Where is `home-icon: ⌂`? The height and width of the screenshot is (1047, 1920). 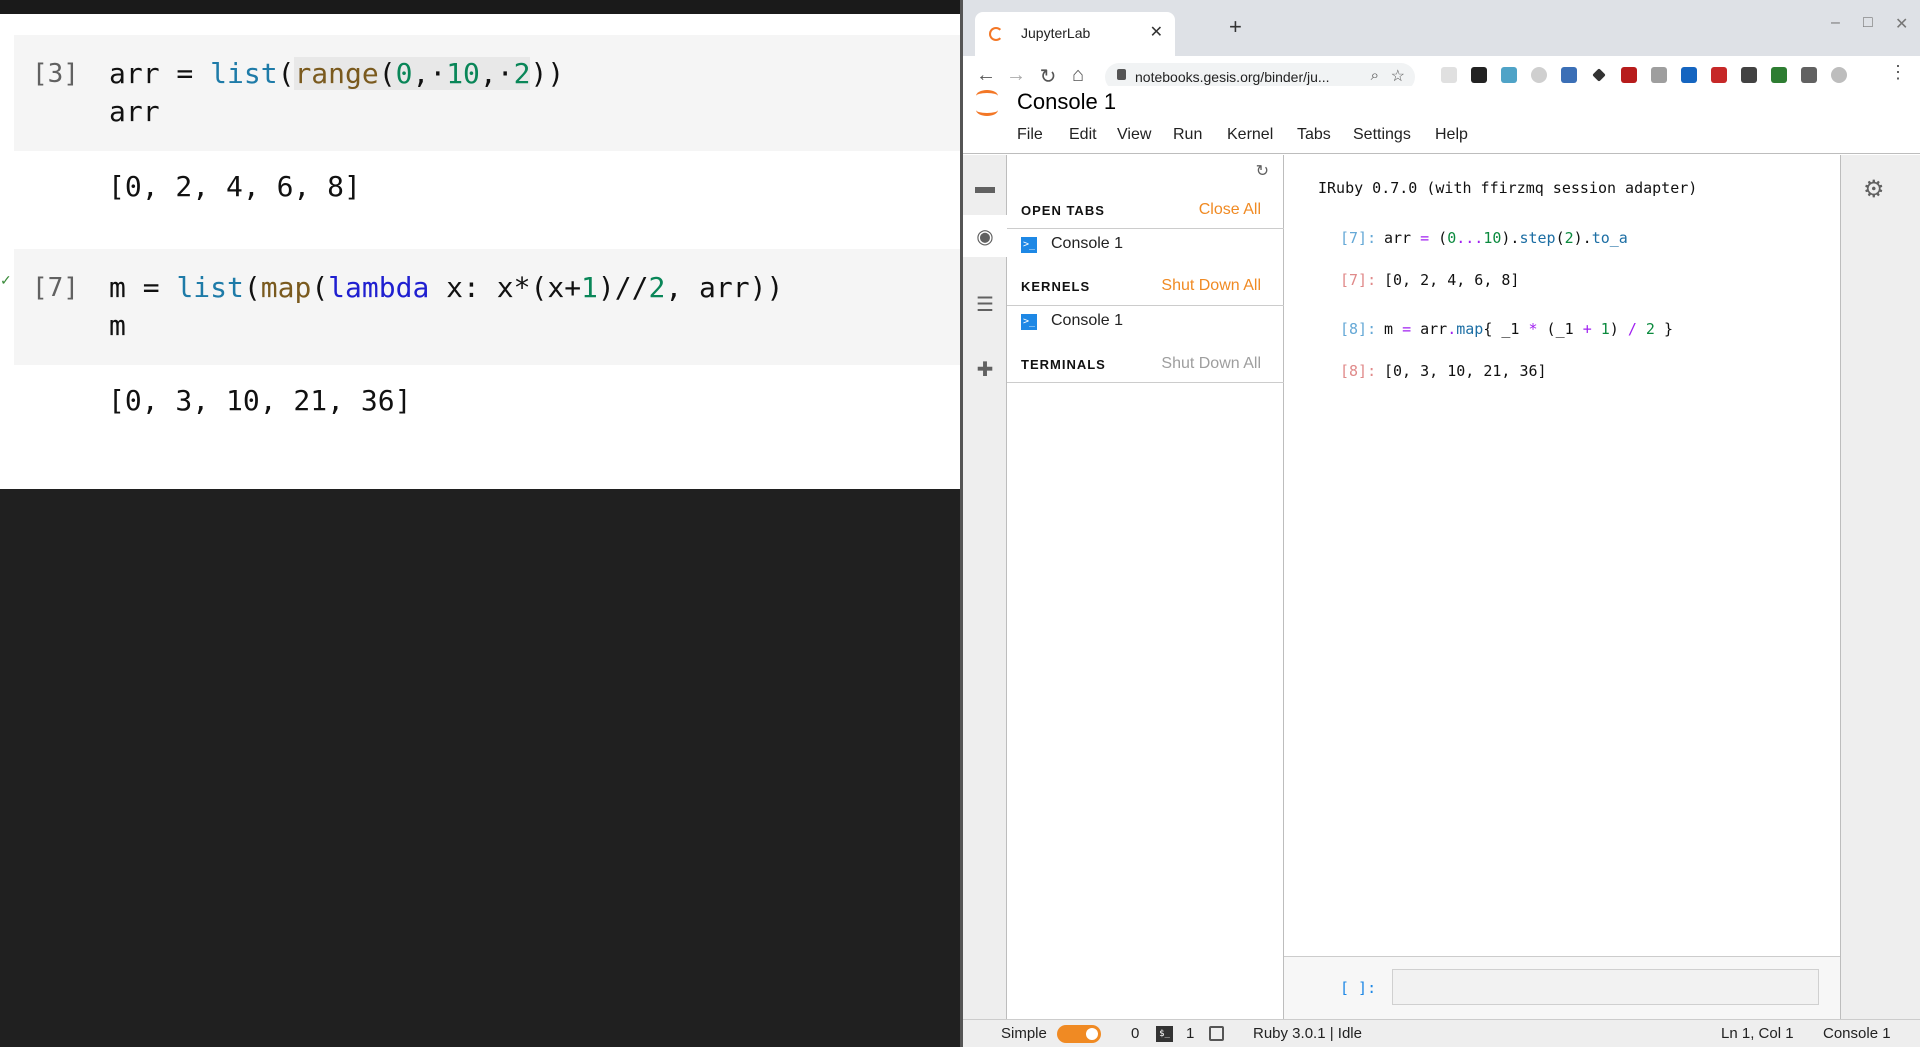 home-icon: ⌂ is located at coordinates (1078, 75).